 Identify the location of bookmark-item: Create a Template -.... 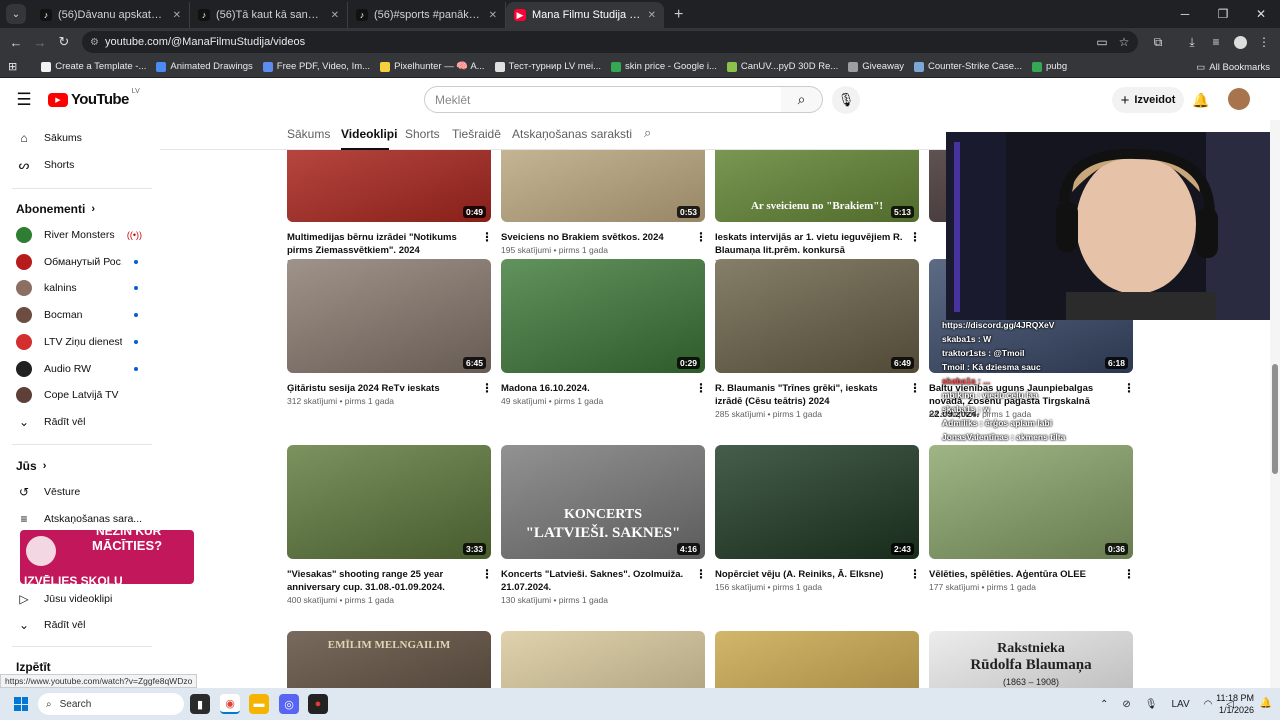
(93, 66).